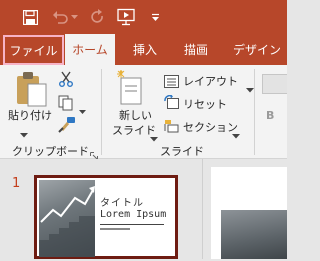  Describe the element at coordinates (66, 105) in the screenshot. I see `copy-icon` at that location.